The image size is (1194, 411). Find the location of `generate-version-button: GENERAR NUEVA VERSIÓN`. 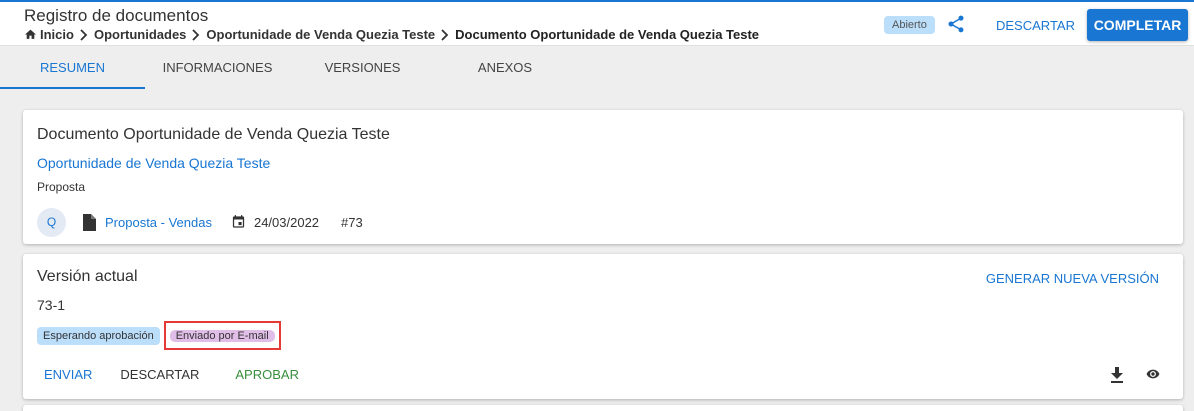

generate-version-button: GENERAR NUEVA VERSIÓN is located at coordinates (1072, 278).